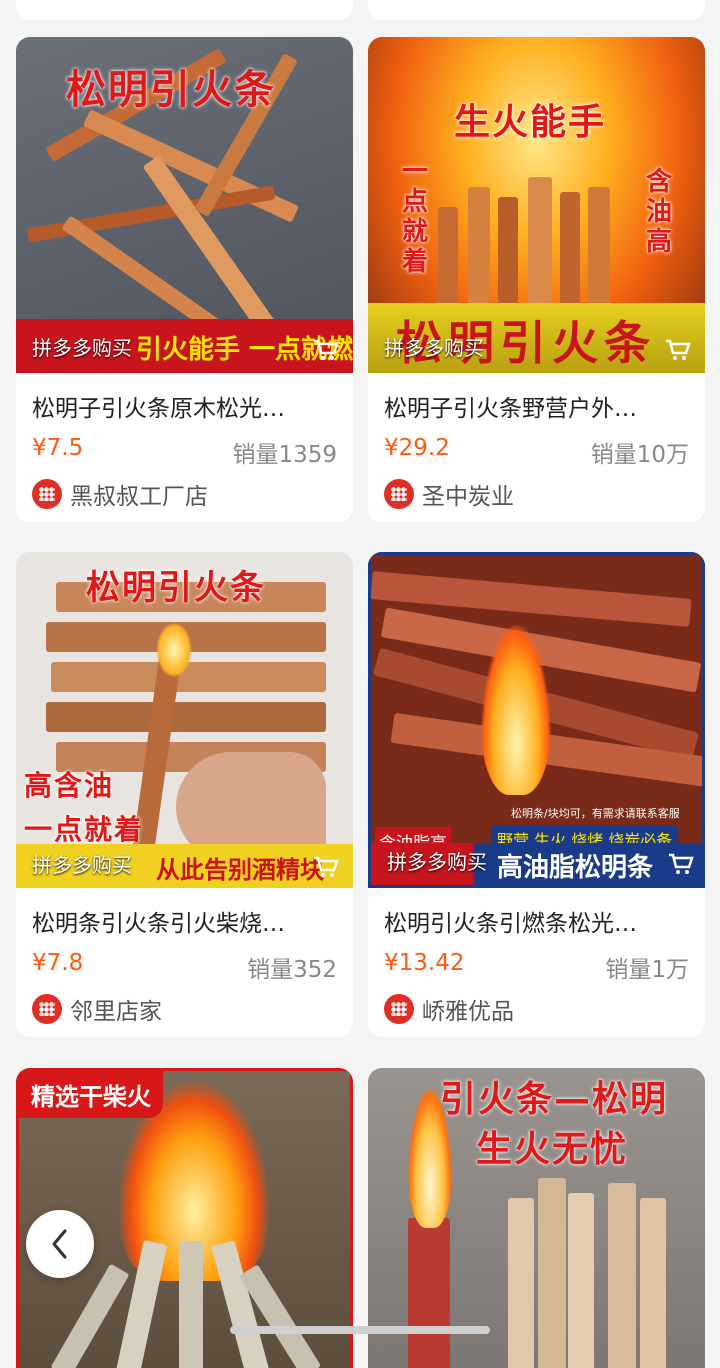  Describe the element at coordinates (595, 813) in the screenshot. I see `image-overlay-text: 松明条/块均可，有需求请联系客服` at that location.